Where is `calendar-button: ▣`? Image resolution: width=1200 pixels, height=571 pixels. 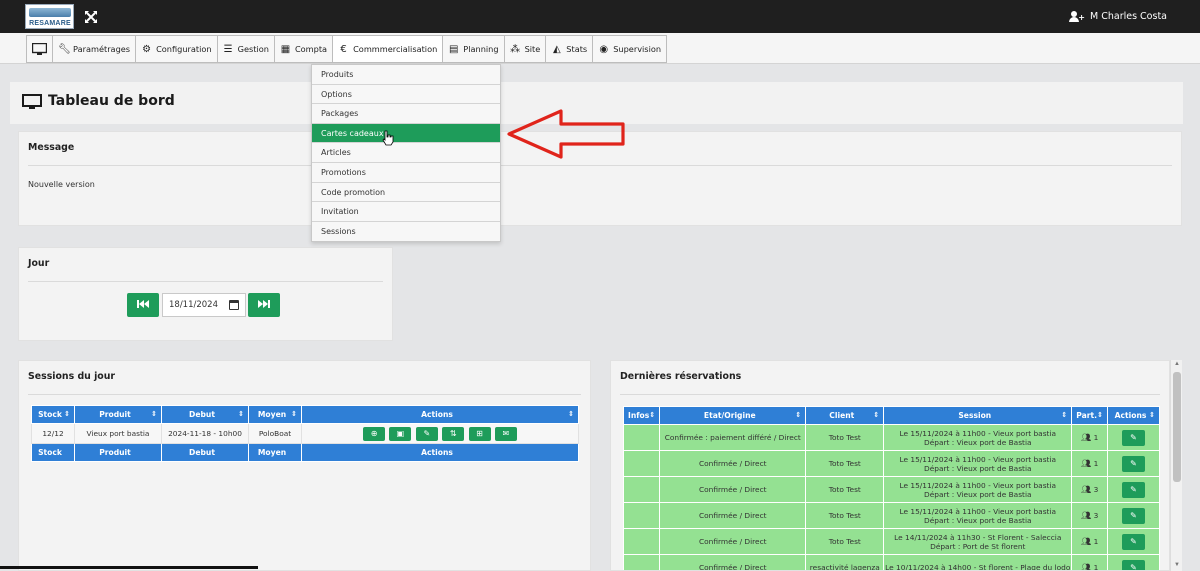 calendar-button: ▣ is located at coordinates (400, 433).